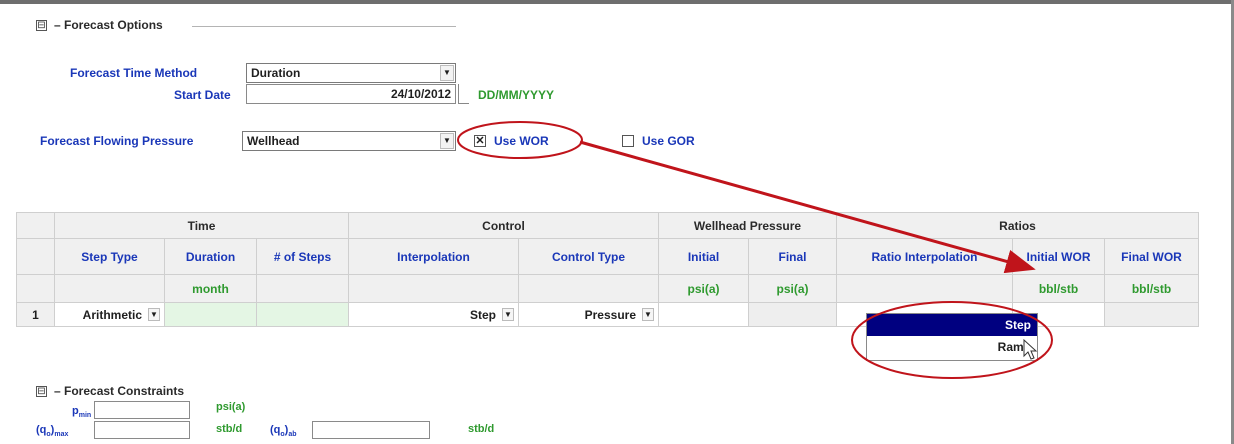 This screenshot has height=444, width=1234. I want to click on forecast-flowing-pressure-combo: Wellhead ▼, so click(349, 141).